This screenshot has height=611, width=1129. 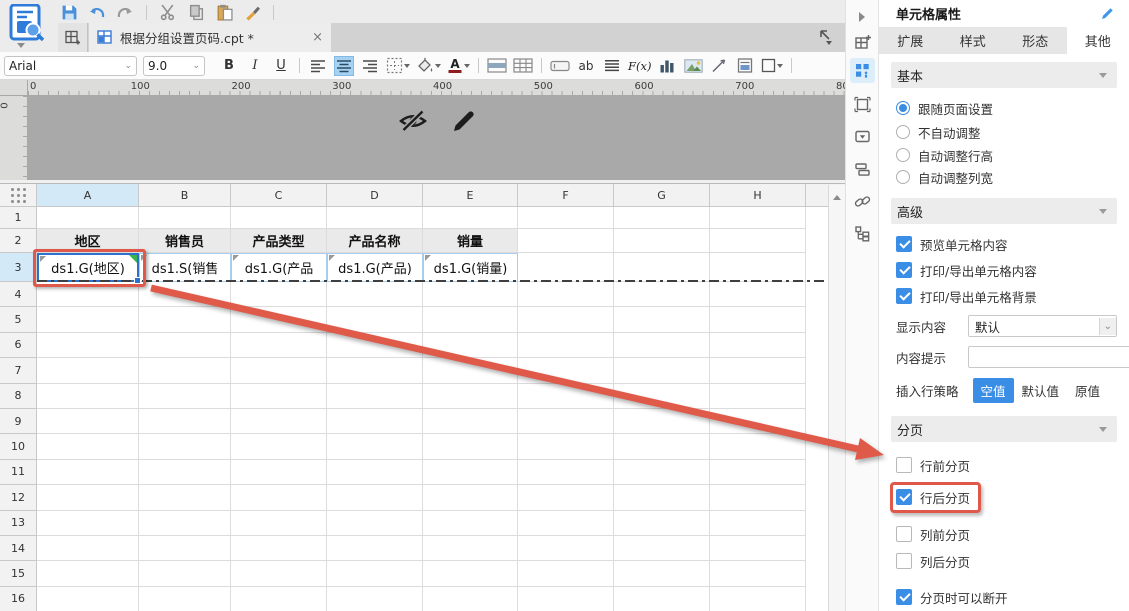 What do you see at coordinates (318, 66) in the screenshot?
I see `align-left-icon` at bounding box center [318, 66].